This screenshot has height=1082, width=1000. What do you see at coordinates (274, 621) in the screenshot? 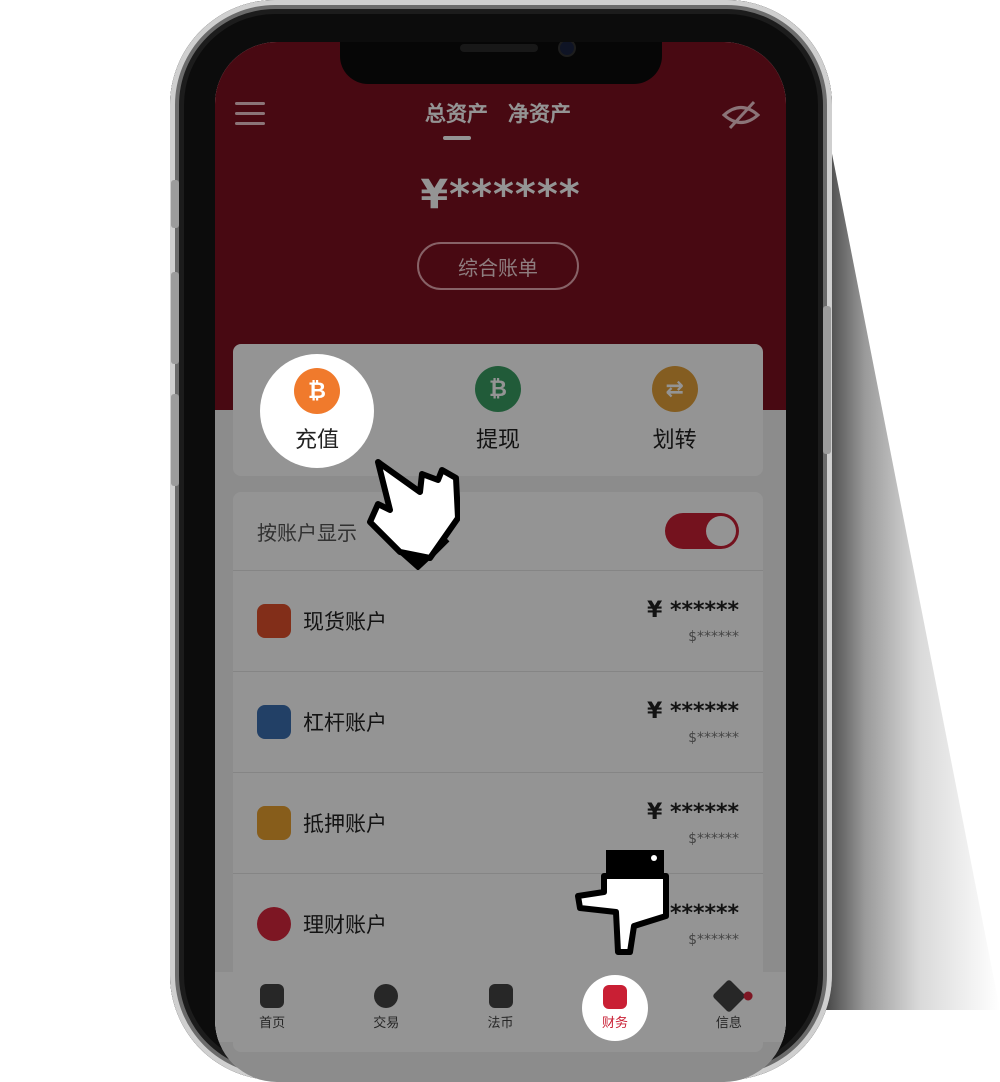
I see `coin-stack-icon` at bounding box center [274, 621].